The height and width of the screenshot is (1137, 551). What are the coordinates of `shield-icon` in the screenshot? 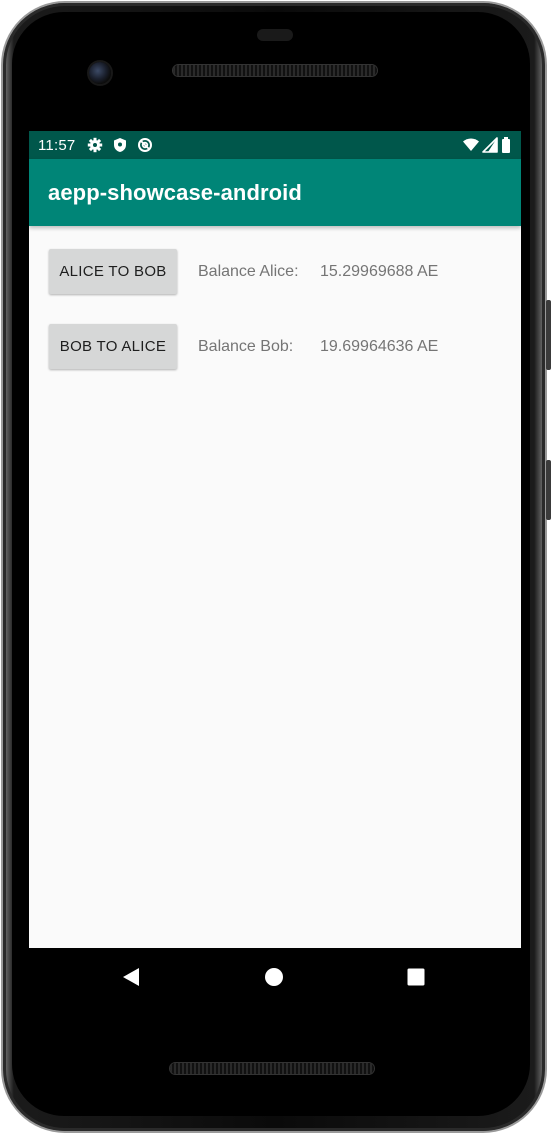 It's located at (120, 145).